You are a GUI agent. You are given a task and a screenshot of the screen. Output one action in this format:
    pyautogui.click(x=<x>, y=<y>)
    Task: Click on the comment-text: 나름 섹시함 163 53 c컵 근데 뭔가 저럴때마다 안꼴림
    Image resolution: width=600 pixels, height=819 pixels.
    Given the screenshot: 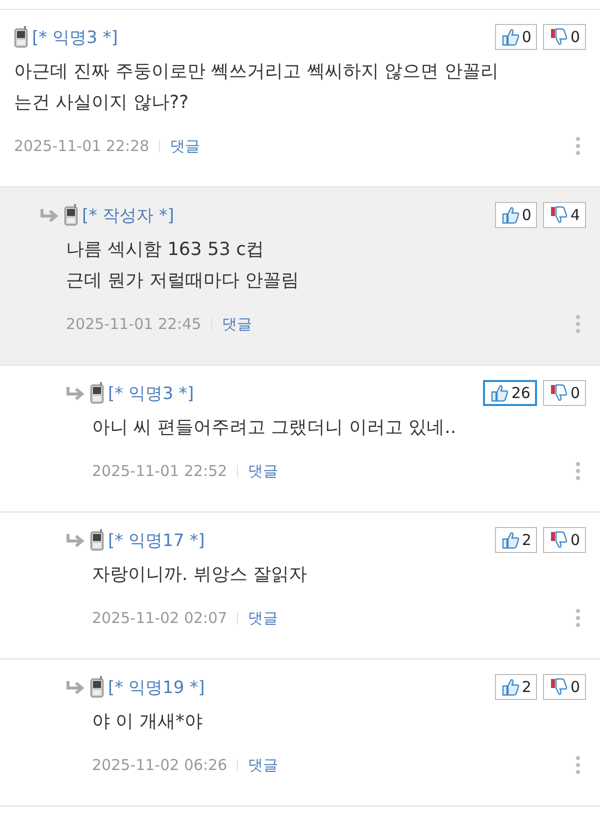 What is the action you would take?
    pyautogui.click(x=183, y=265)
    